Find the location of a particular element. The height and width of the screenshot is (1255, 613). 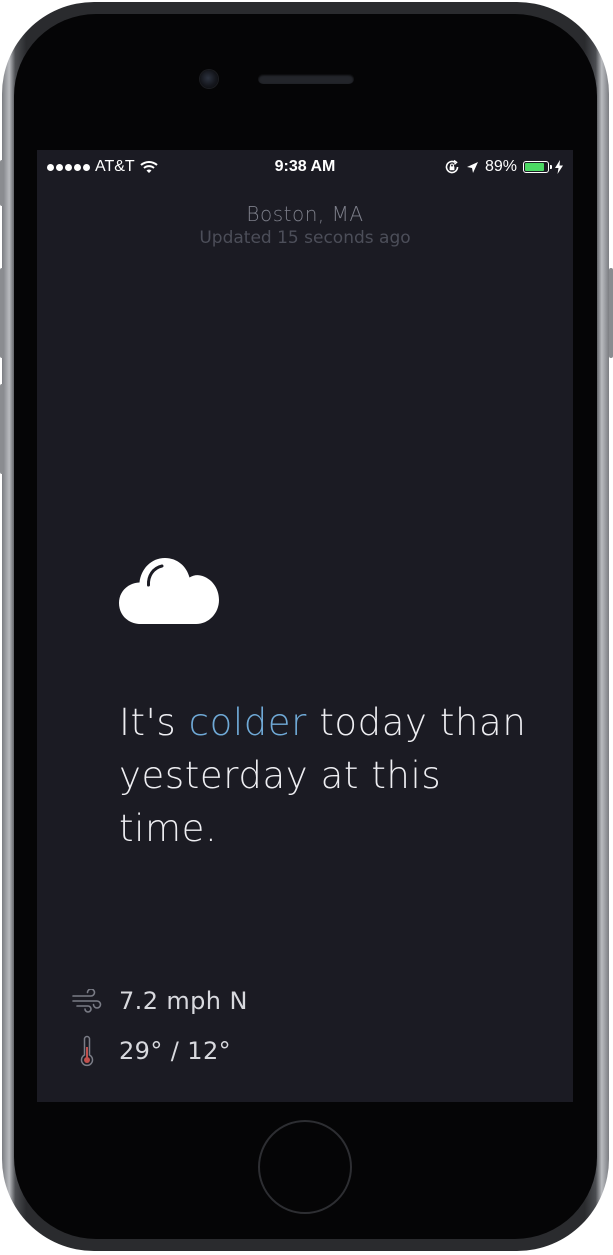

location-header: Boston, MA Updated 15 seconds ago is located at coordinates (305, 225).